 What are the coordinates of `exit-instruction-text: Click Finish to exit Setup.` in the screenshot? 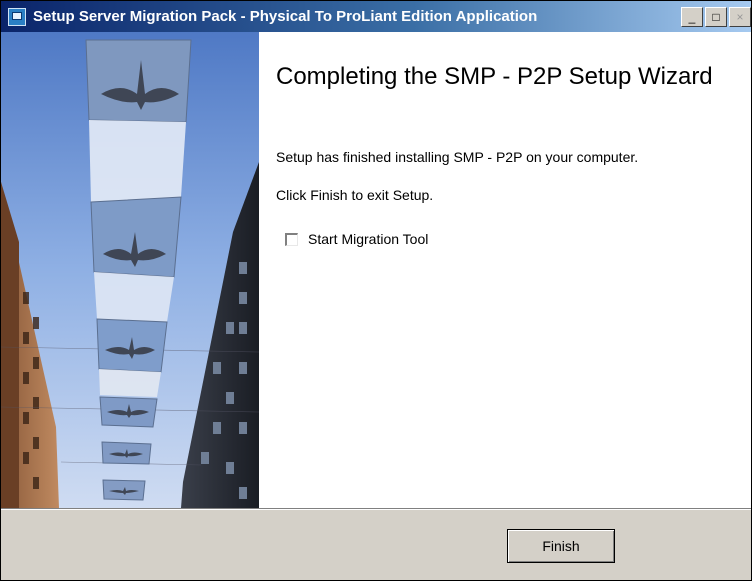 It's located at (355, 195).